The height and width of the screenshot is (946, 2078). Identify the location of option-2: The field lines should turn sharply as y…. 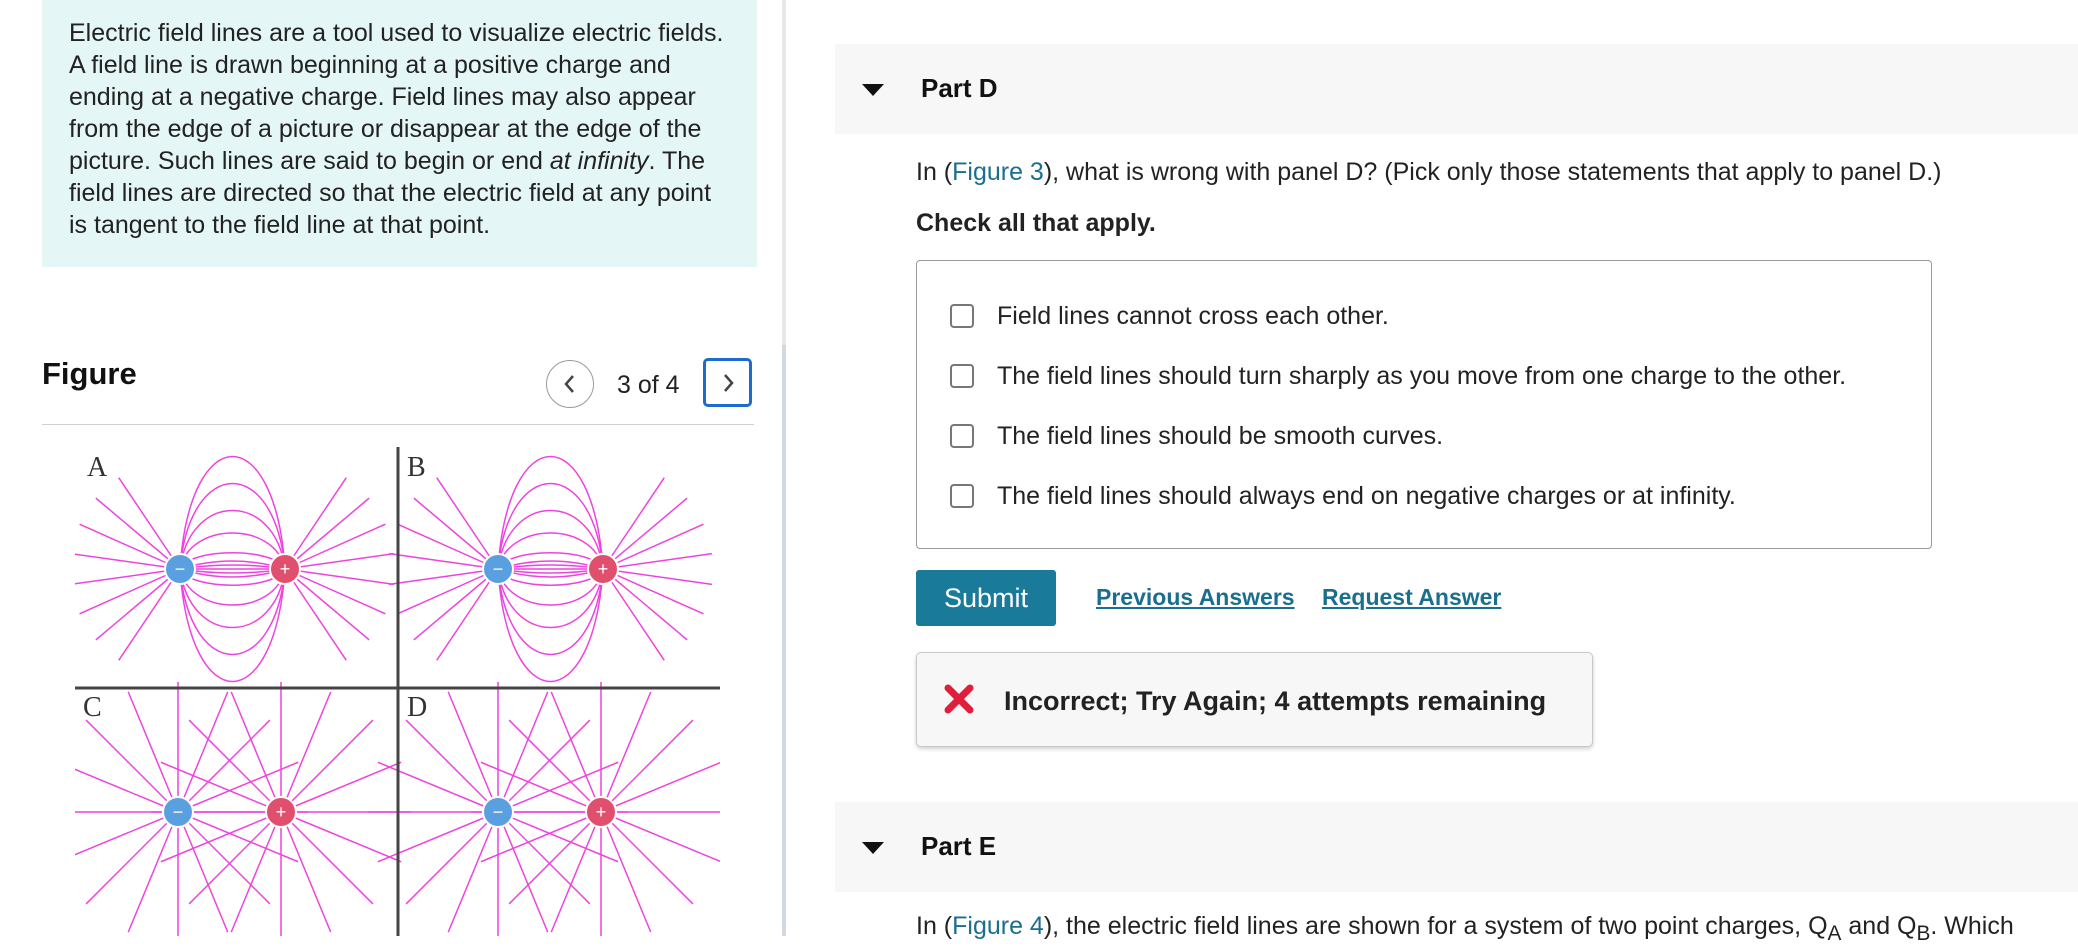
(1398, 376).